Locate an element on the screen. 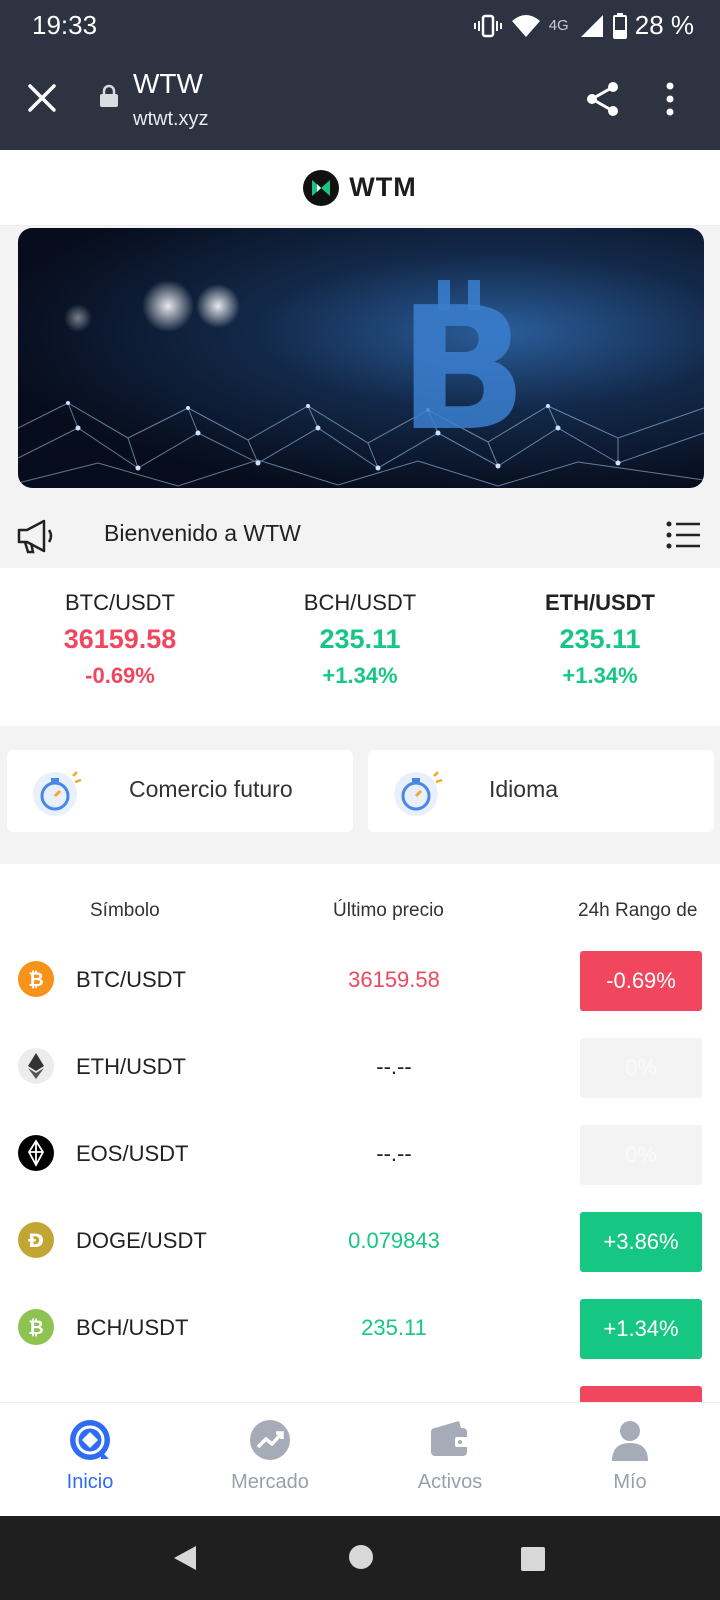 The width and height of the screenshot is (720, 1600). vibrate-icon is located at coordinates (487, 25).